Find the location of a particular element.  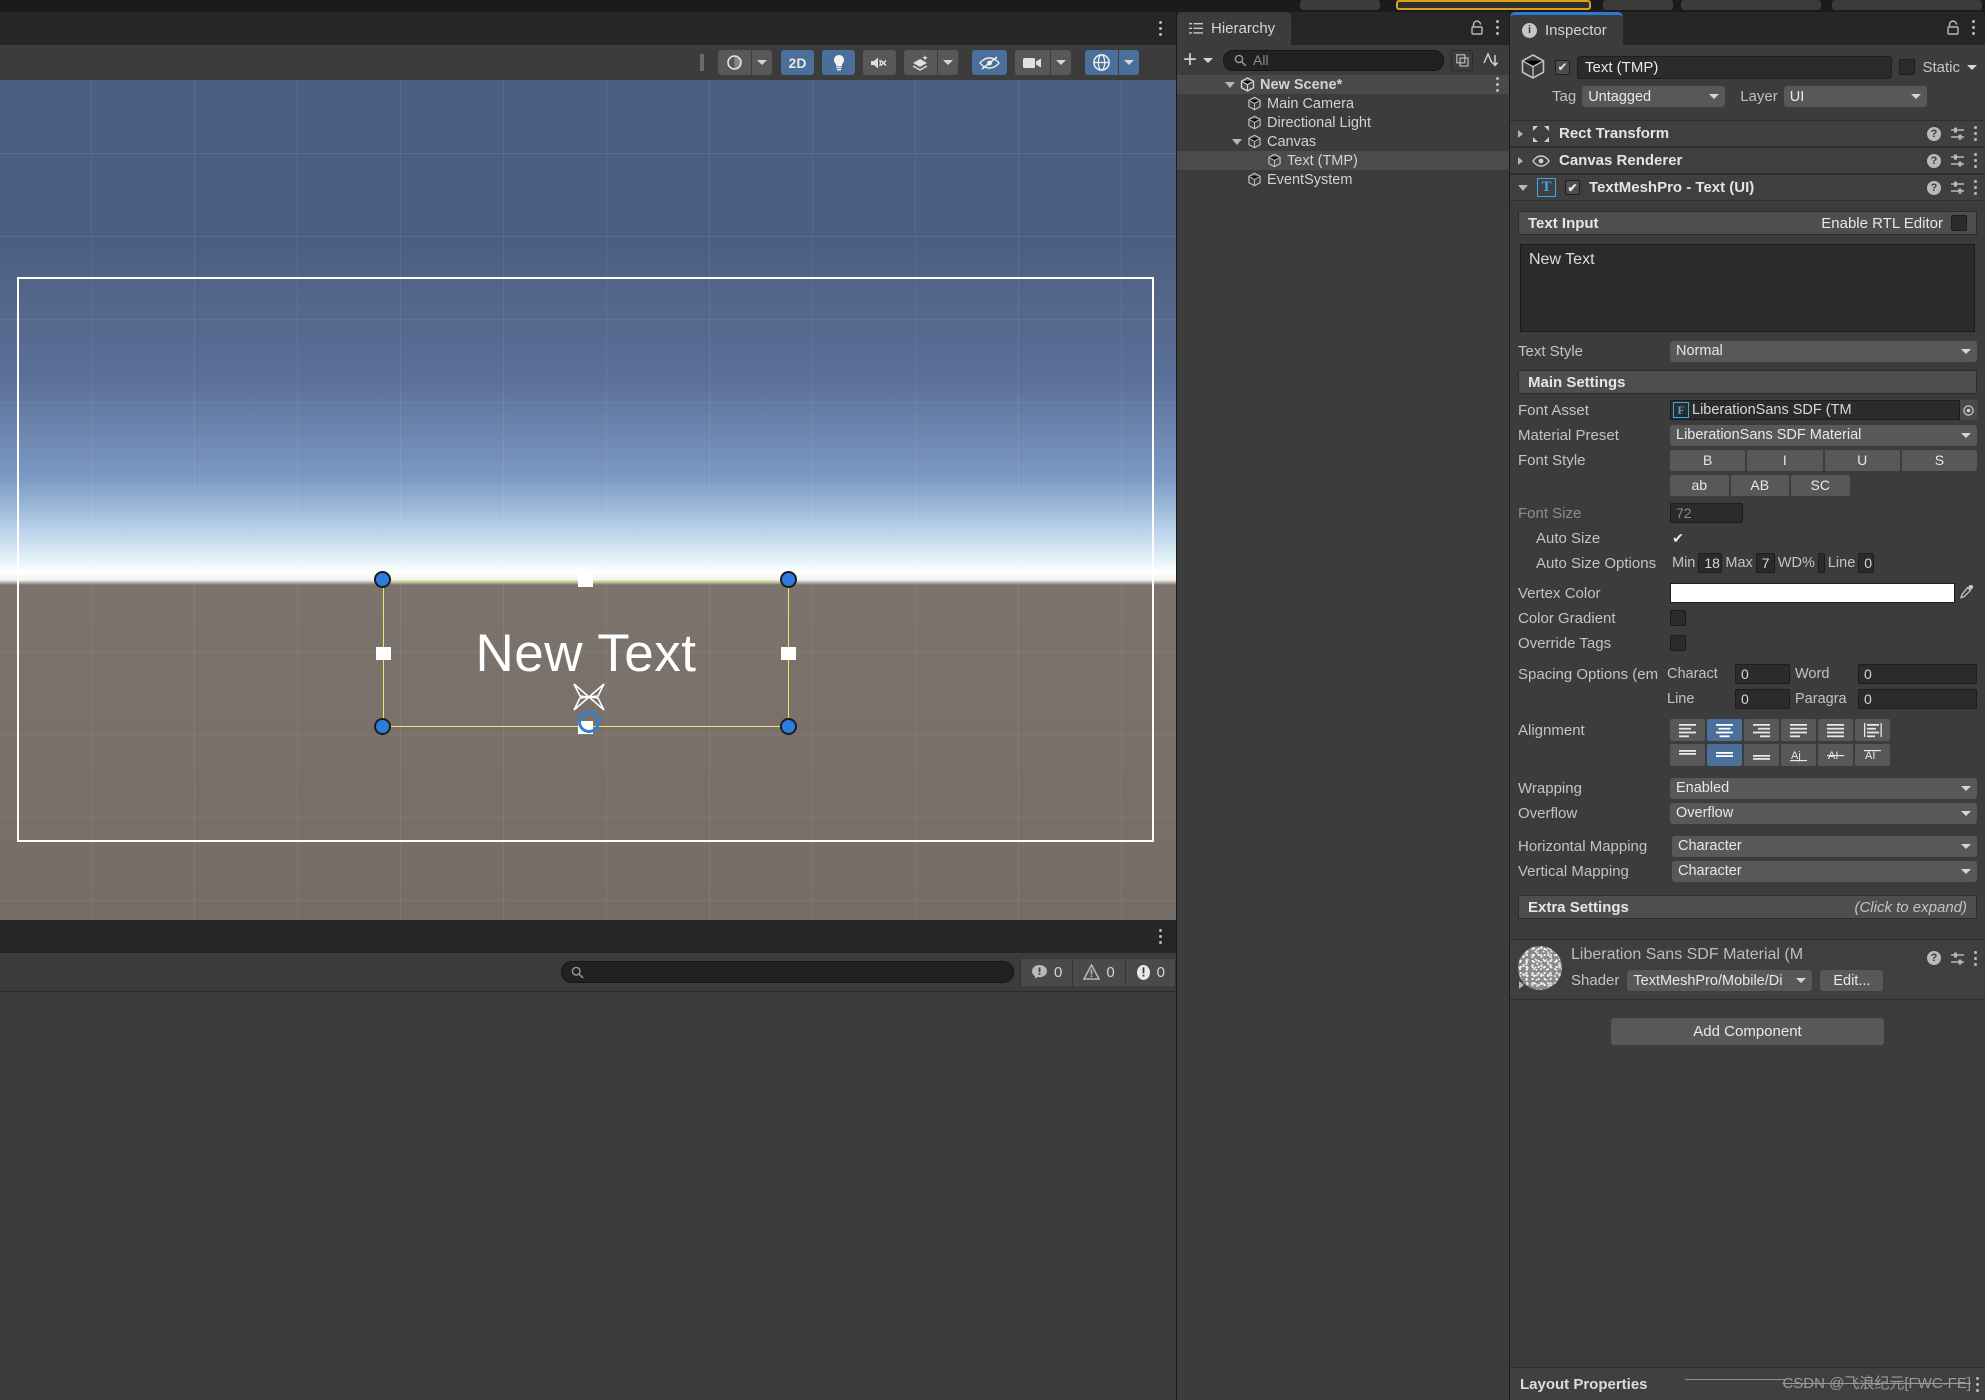

scene-view-kebab-icon is located at coordinates (1160, 28).